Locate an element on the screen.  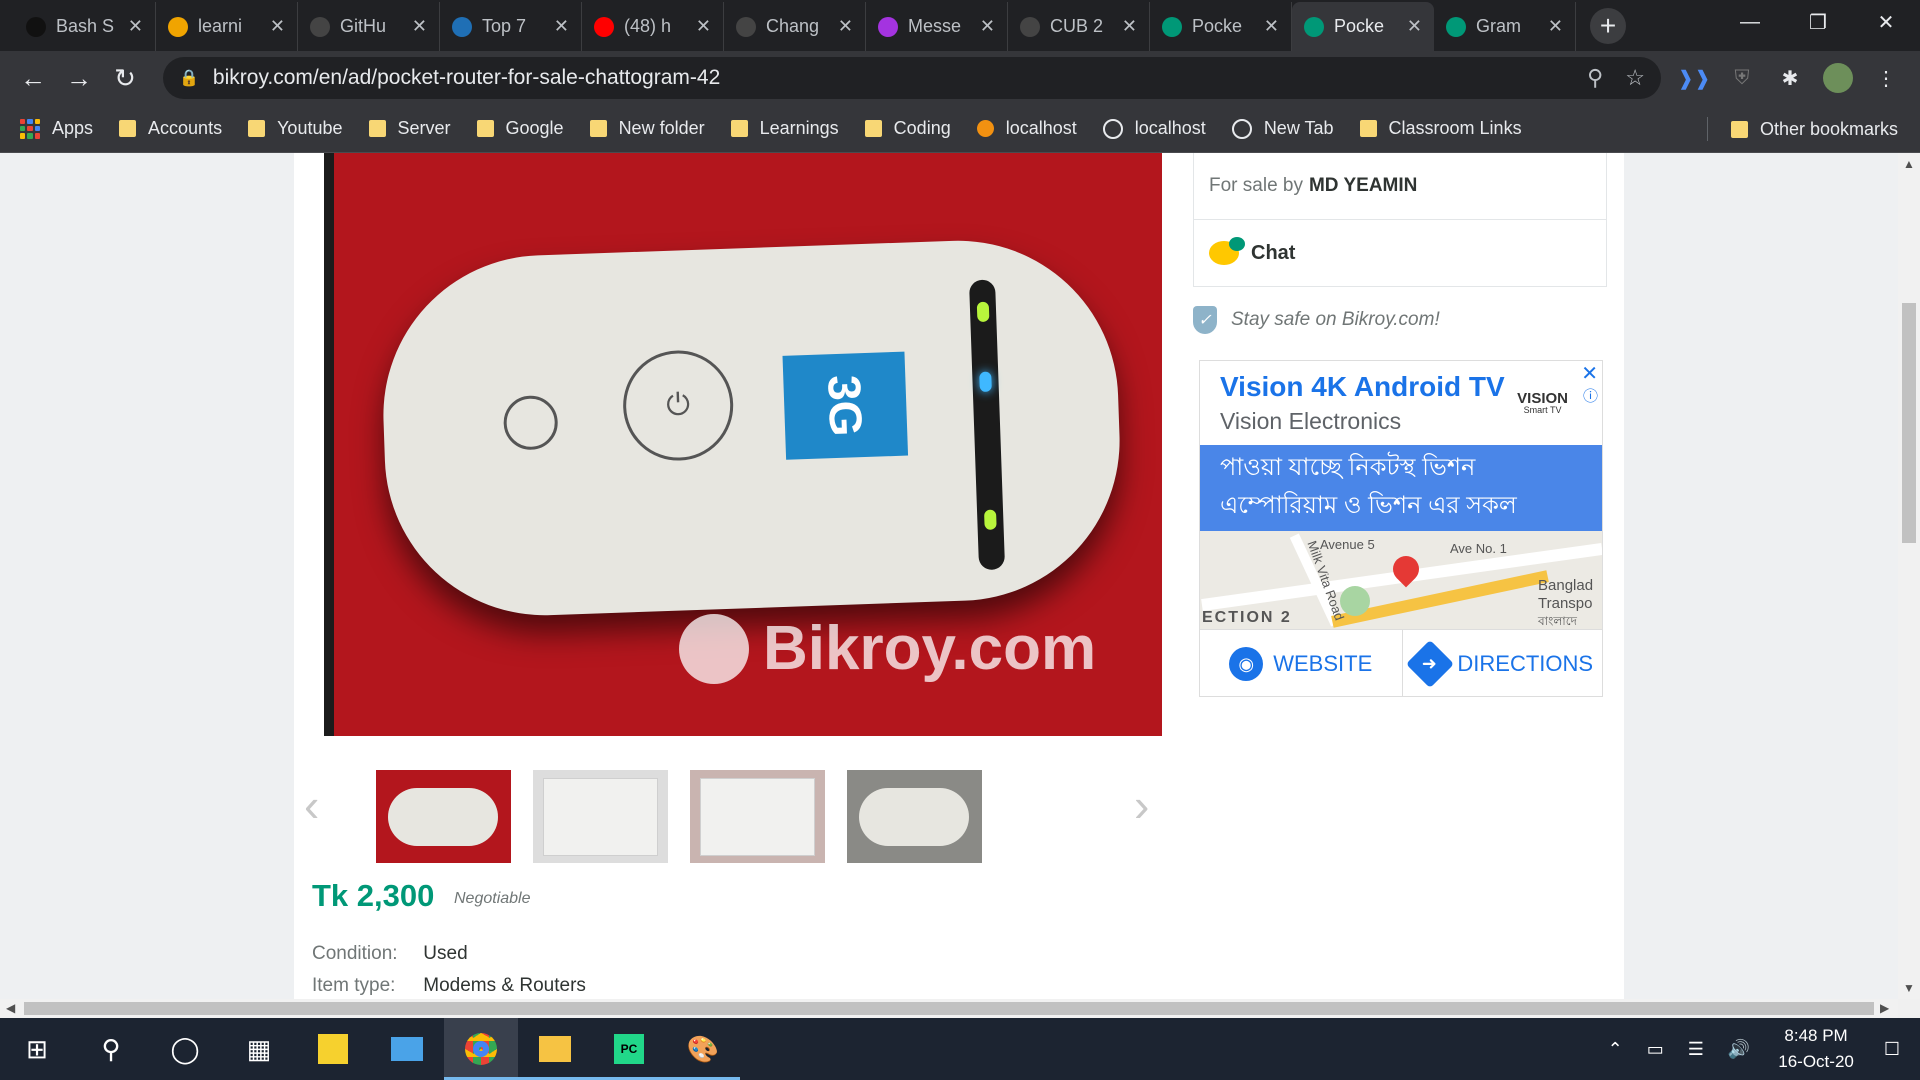
cortana-icon: ◯ is located at coordinates (185, 1049).